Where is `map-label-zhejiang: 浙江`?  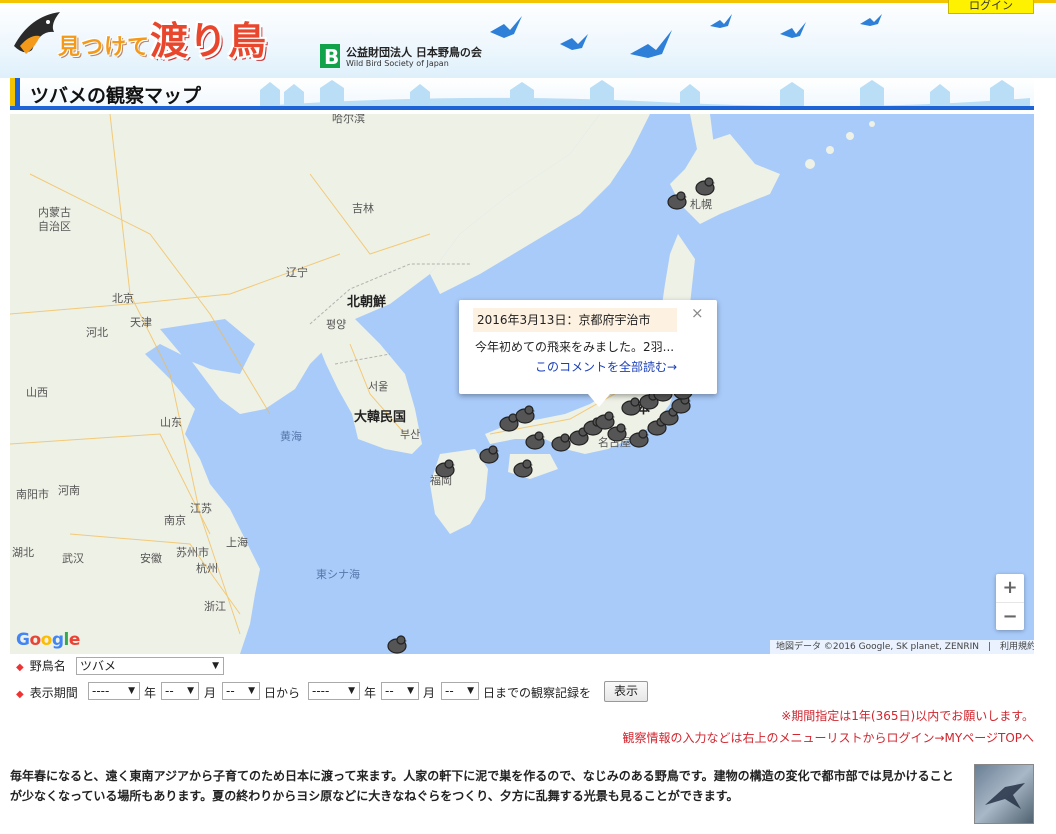 map-label-zhejiang: 浙江 is located at coordinates (215, 606).